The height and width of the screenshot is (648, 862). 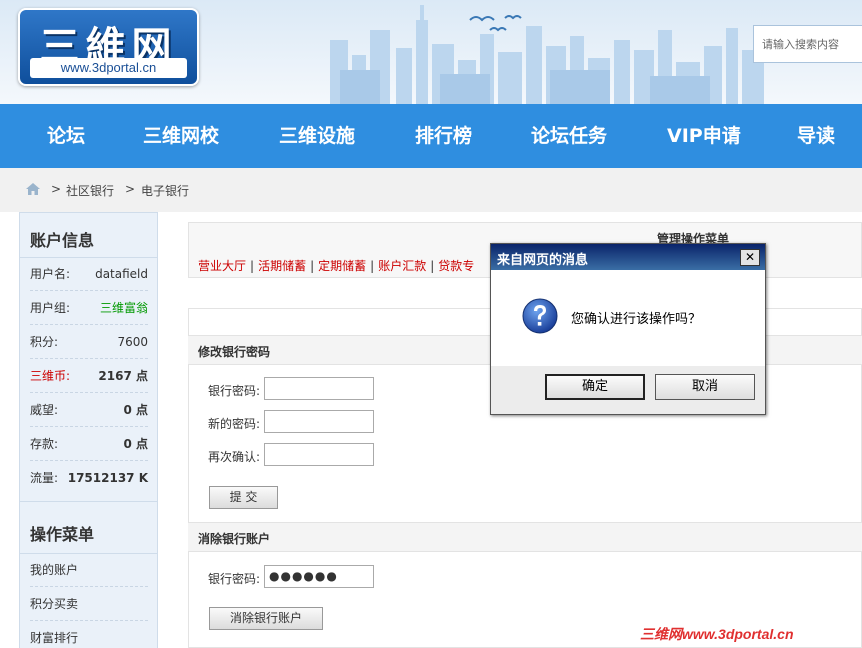 I want to click on account-row-points: 积分: 7600, so click(x=89, y=342).